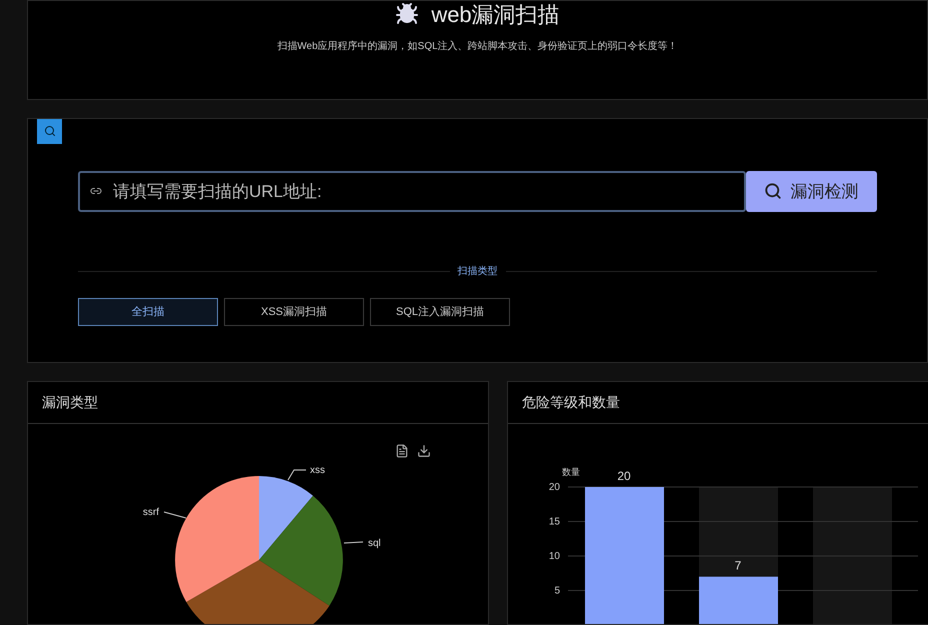 The image size is (928, 625). What do you see at coordinates (402, 451) in the screenshot?
I see `document-icon` at bounding box center [402, 451].